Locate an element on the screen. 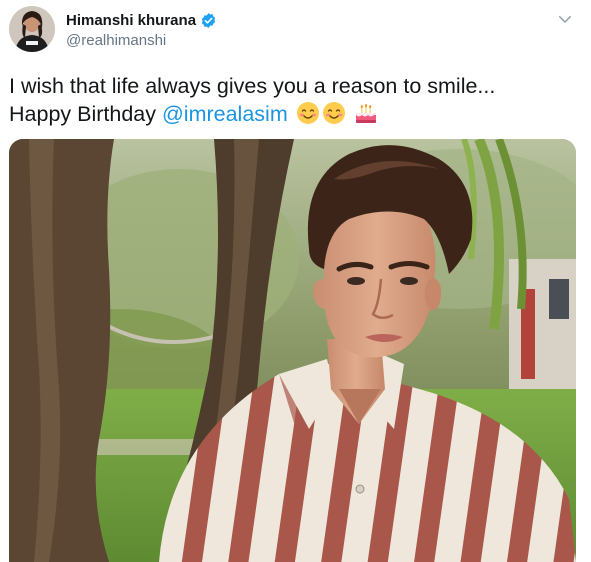  author-info: Himanshi khurana @realhimanshi is located at coordinates (141, 29).